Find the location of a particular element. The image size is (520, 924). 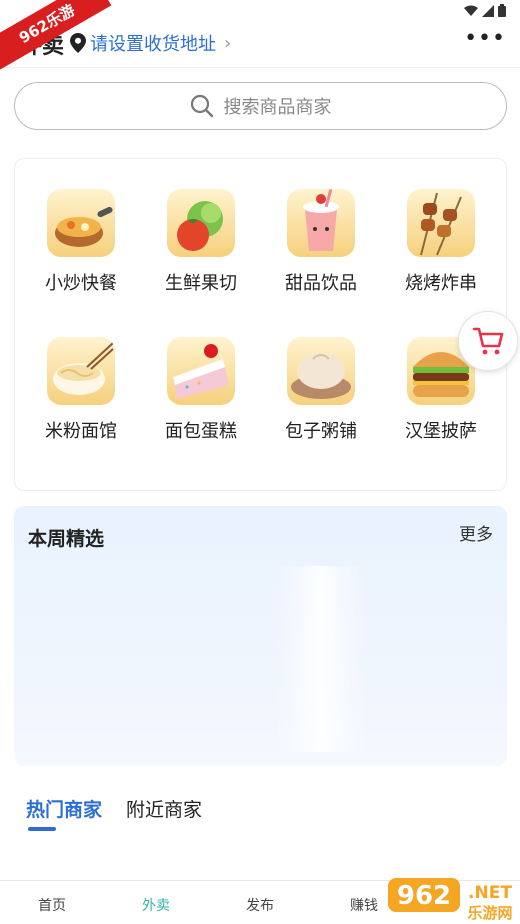

category-item: 米粉面馆 is located at coordinates (81, 390).